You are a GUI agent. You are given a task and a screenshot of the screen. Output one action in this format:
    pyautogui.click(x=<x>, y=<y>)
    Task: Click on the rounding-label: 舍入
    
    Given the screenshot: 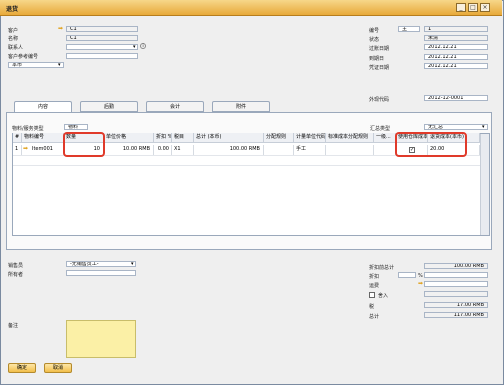 What is the action you would take?
    pyautogui.click(x=383, y=296)
    